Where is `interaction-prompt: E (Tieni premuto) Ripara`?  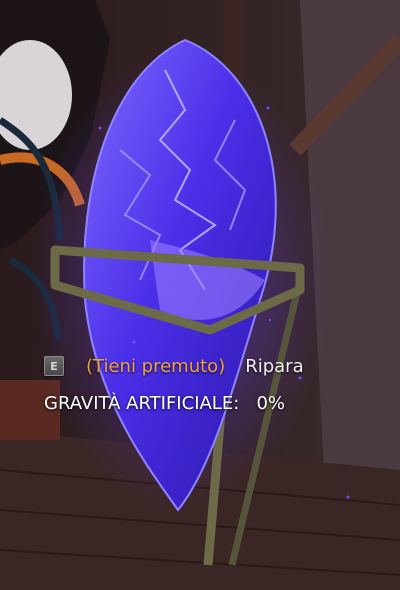 interaction-prompt: E (Tieni premuto) Ripara is located at coordinates (174, 366).